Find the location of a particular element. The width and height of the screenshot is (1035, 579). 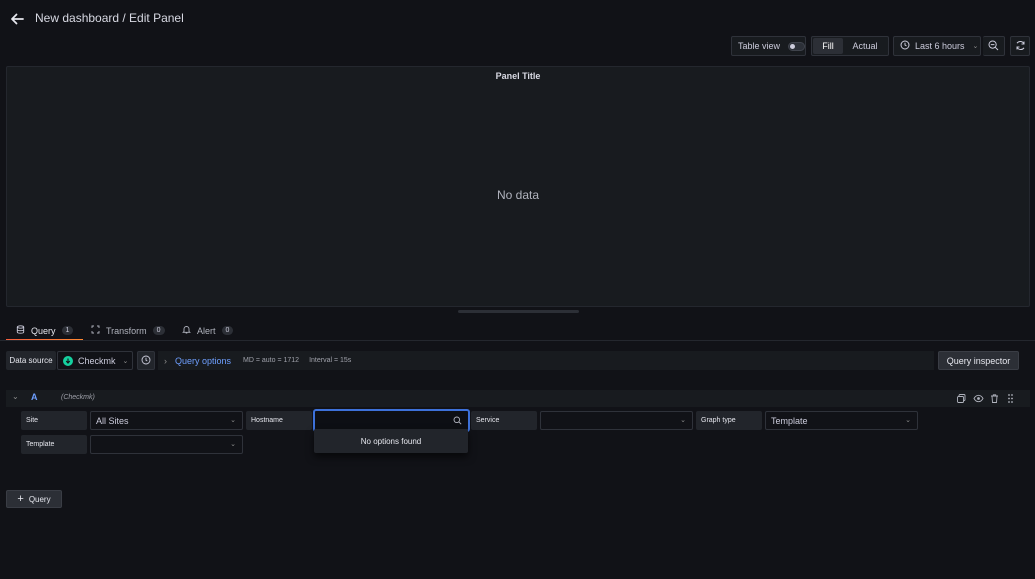

hostname-dropdown-menu: No options found is located at coordinates (391, 441).